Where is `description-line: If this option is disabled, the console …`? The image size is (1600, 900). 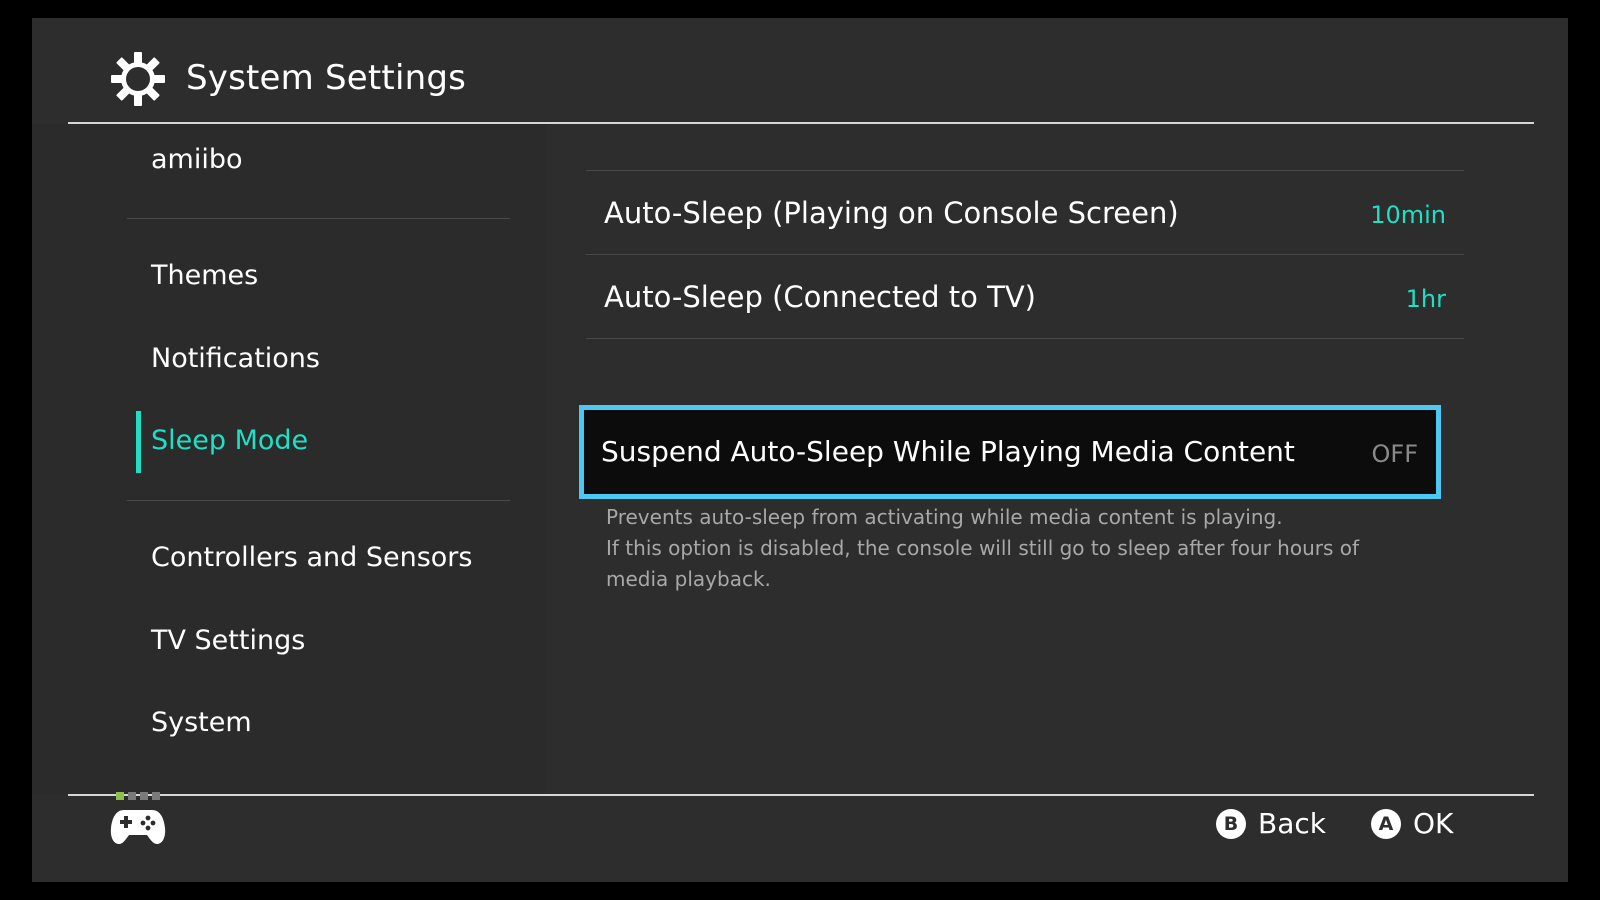 description-line: If this option is disabled, the console … is located at coordinates (983, 548).